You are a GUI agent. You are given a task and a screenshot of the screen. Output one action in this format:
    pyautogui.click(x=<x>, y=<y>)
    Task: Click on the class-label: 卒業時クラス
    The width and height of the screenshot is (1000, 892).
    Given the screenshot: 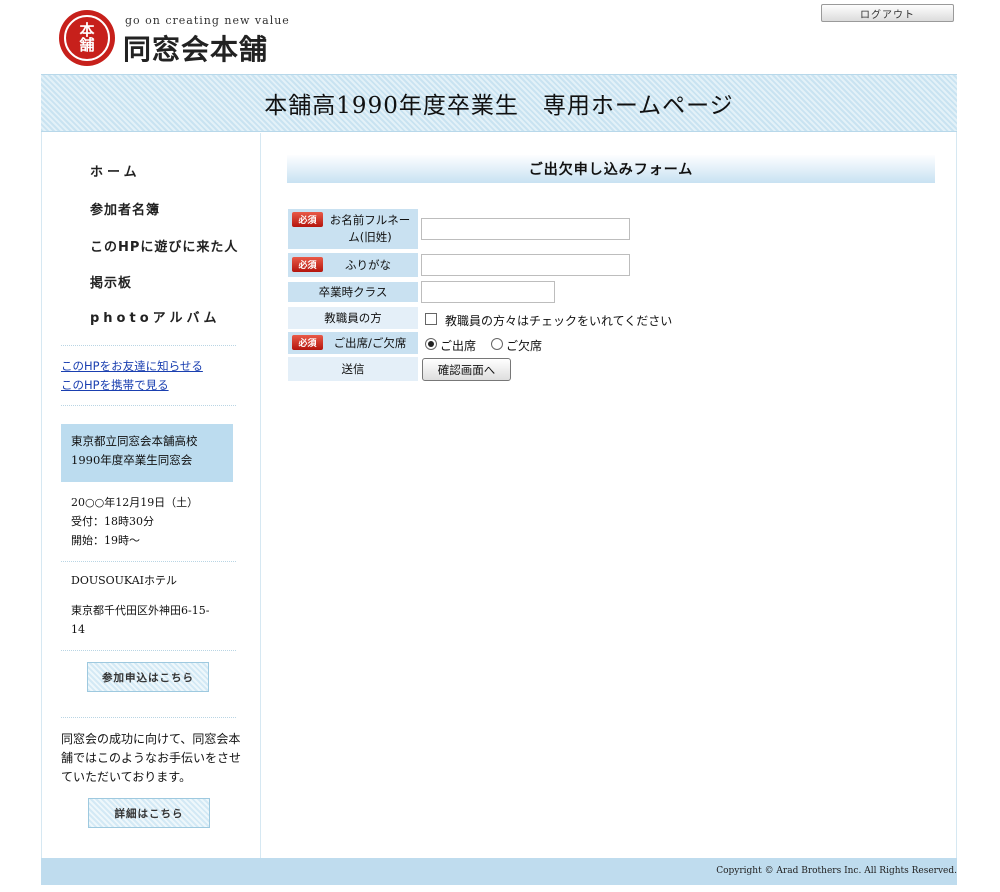 What is the action you would take?
    pyautogui.click(x=353, y=292)
    